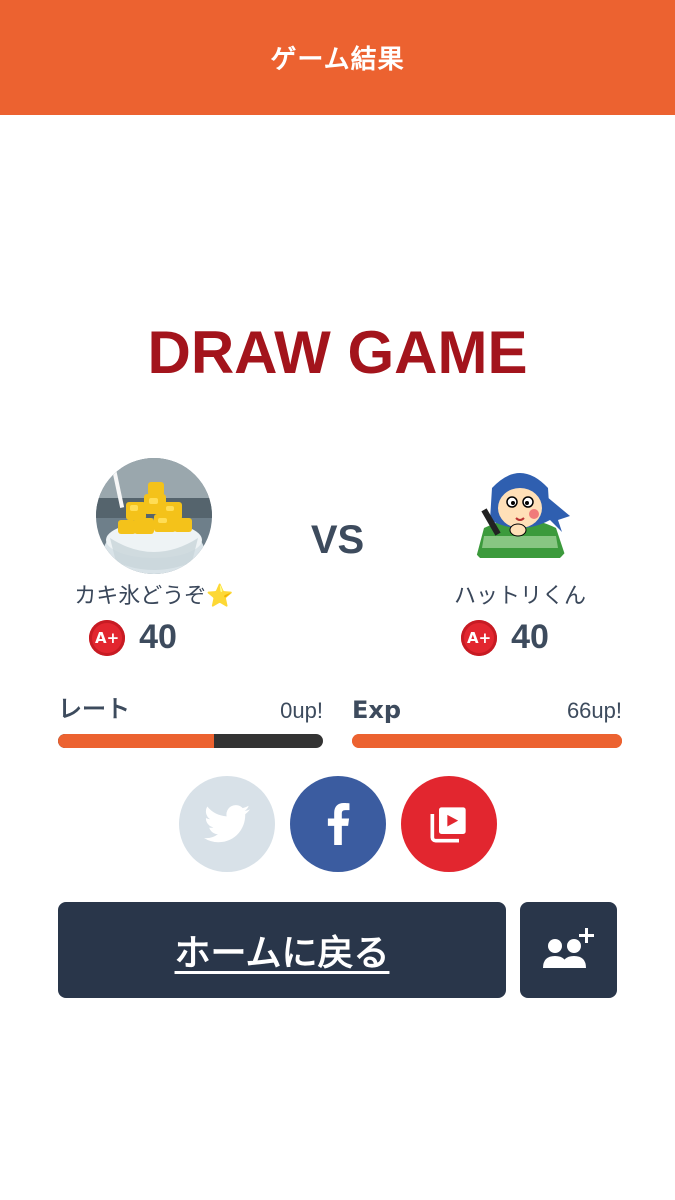  I want to click on exp-label: Exp, so click(377, 710).